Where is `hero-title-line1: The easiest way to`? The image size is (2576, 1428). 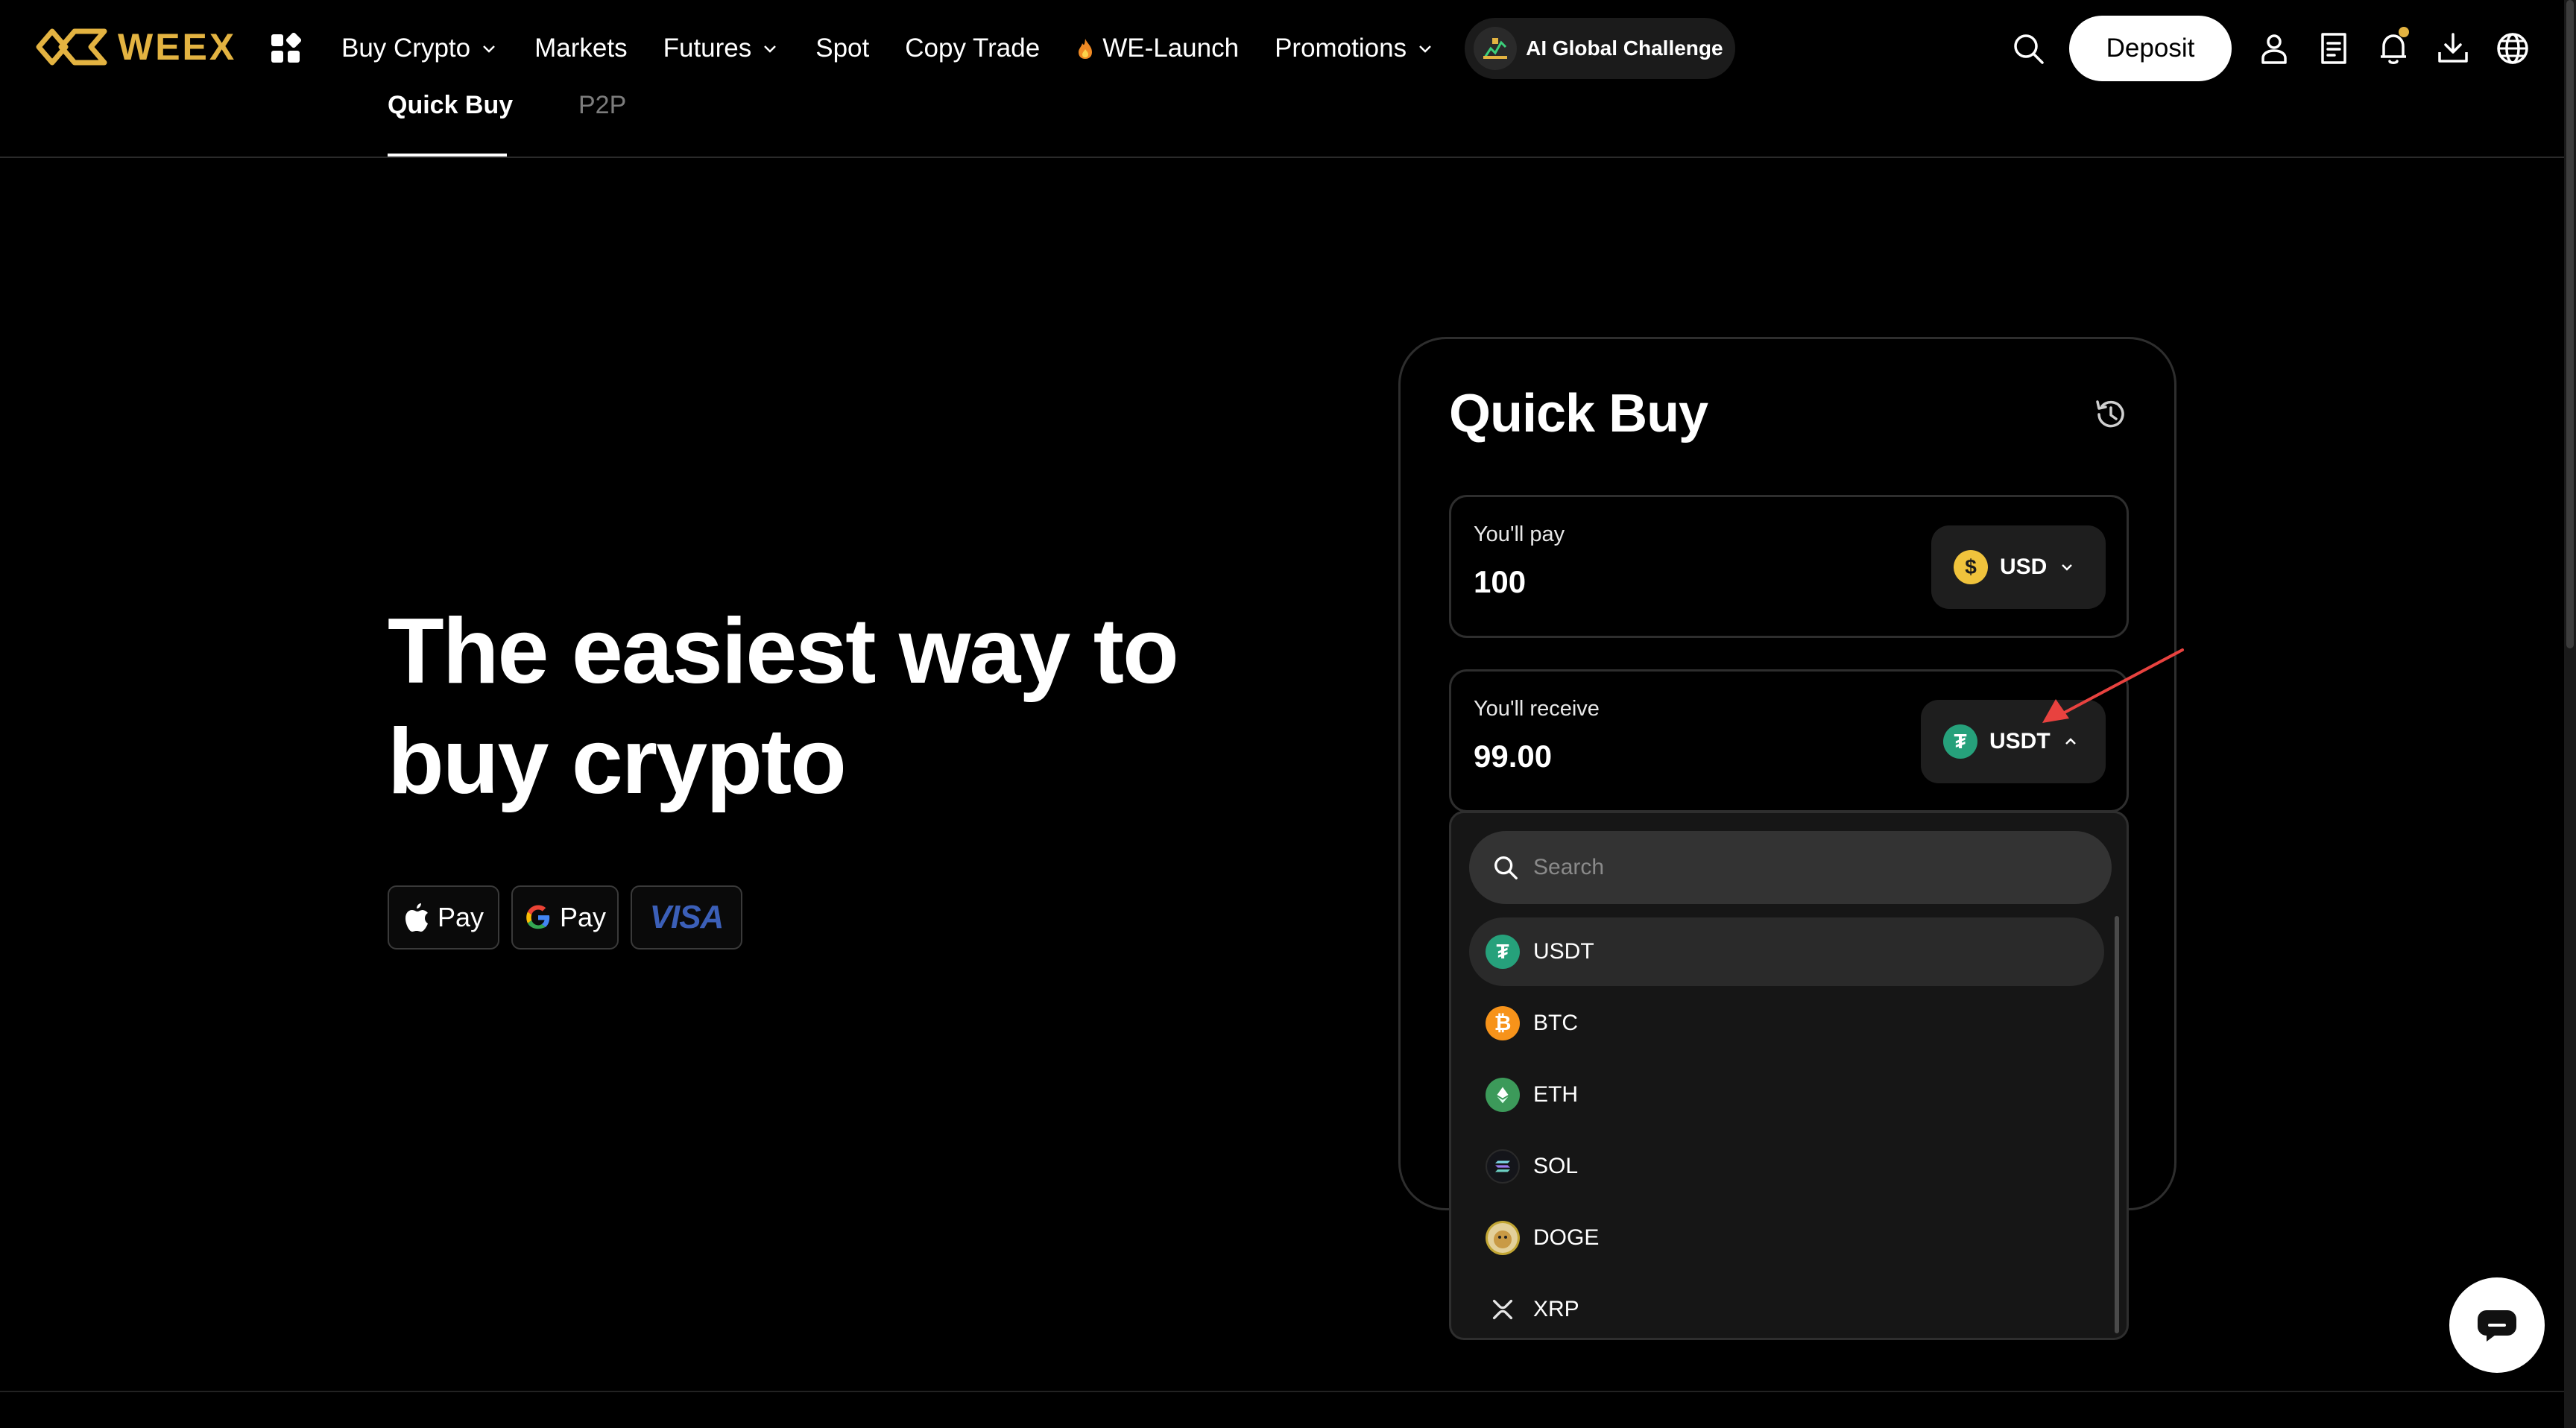 hero-title-line1: The easiest way to is located at coordinates (784, 651).